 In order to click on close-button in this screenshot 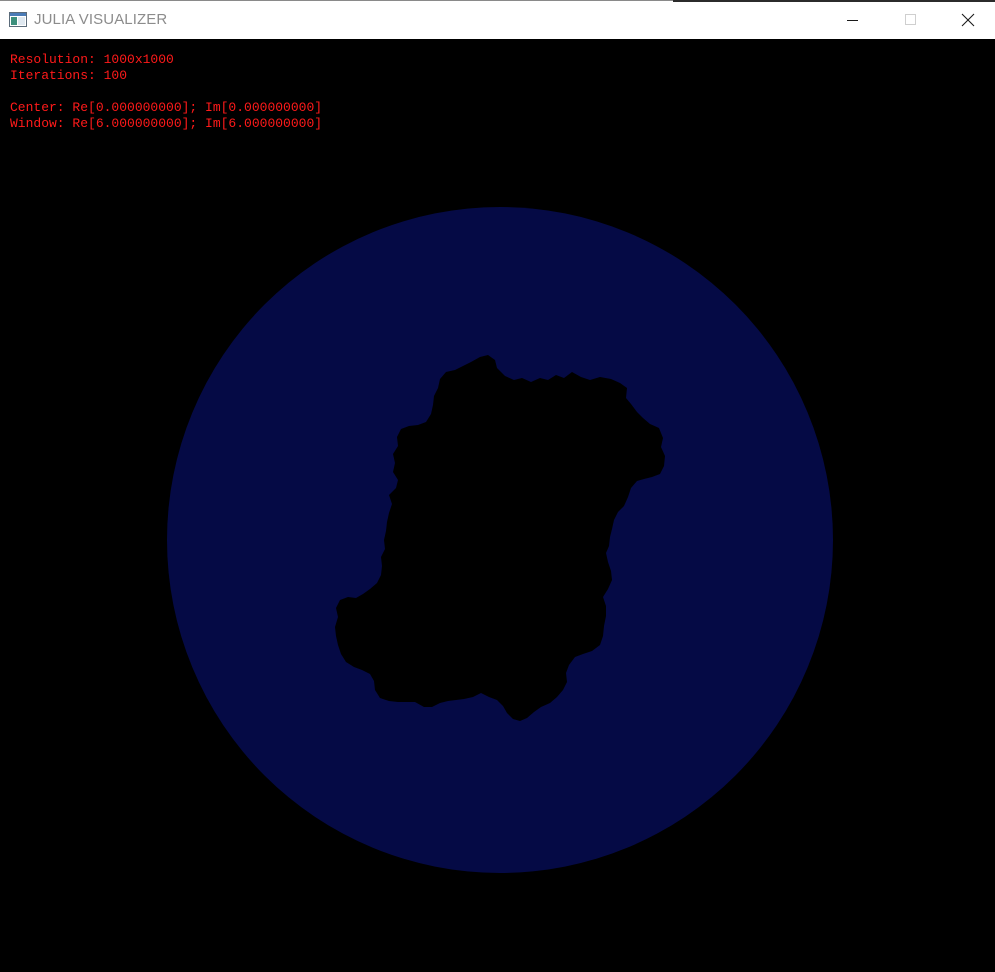, I will do `click(967, 20)`.